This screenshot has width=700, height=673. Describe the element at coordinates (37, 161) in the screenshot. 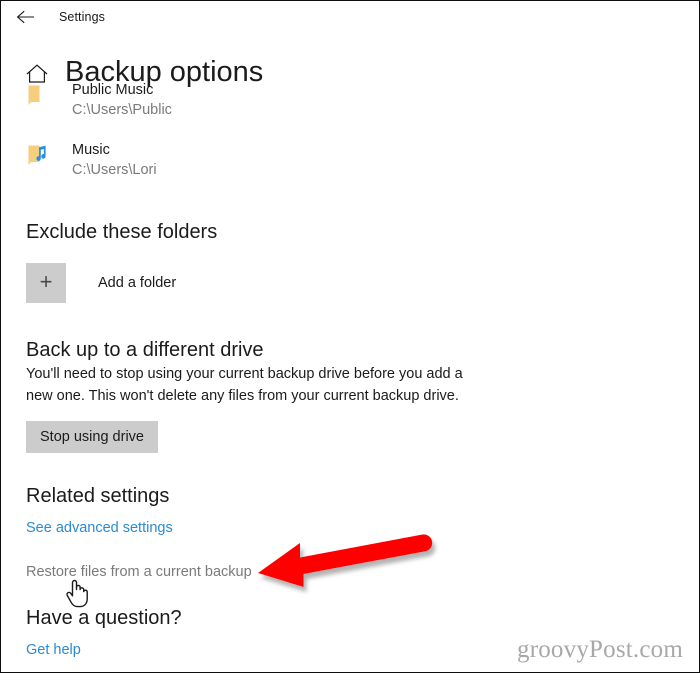

I see `music-folder-icon` at that location.